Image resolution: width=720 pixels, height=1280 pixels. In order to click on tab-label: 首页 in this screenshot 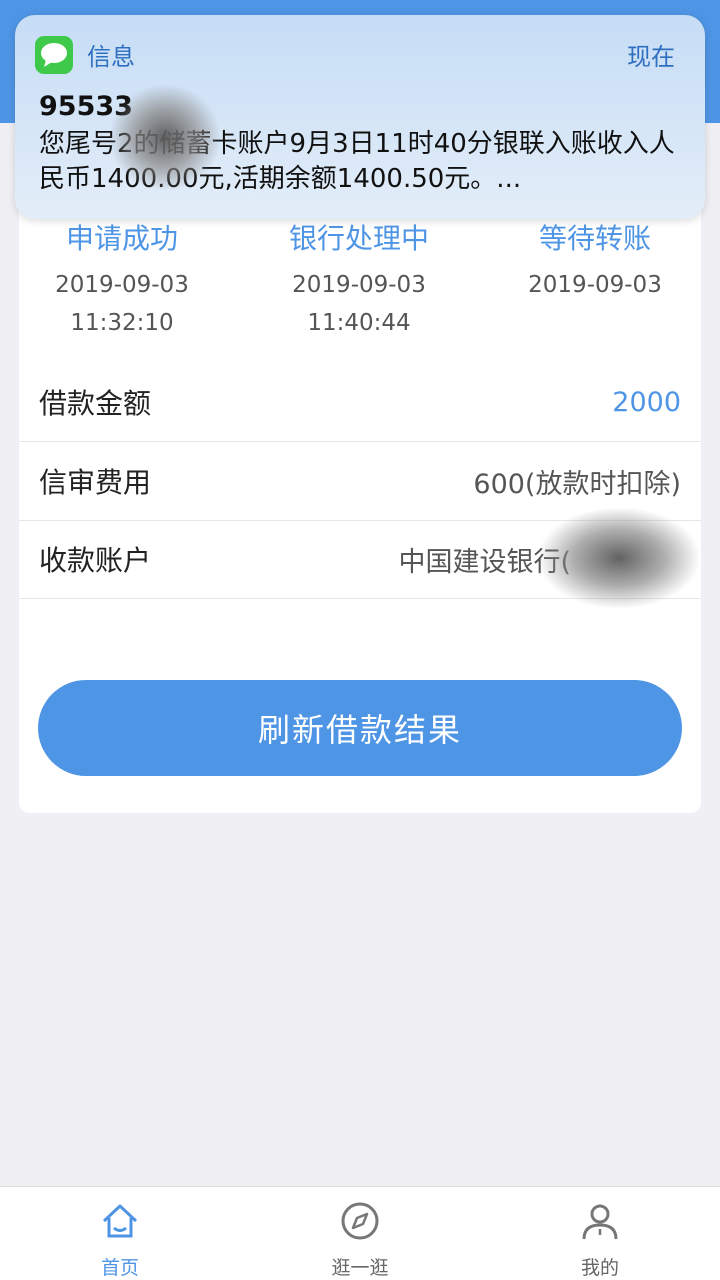, I will do `click(119, 1268)`.